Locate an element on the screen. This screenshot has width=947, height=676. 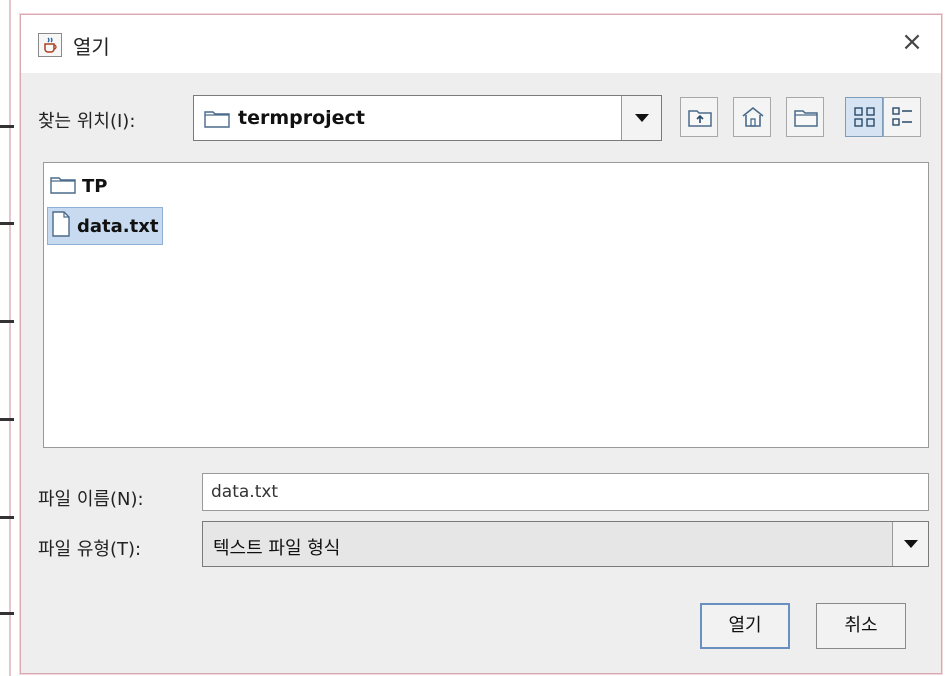
details-view-icon is located at coordinates (902, 116).